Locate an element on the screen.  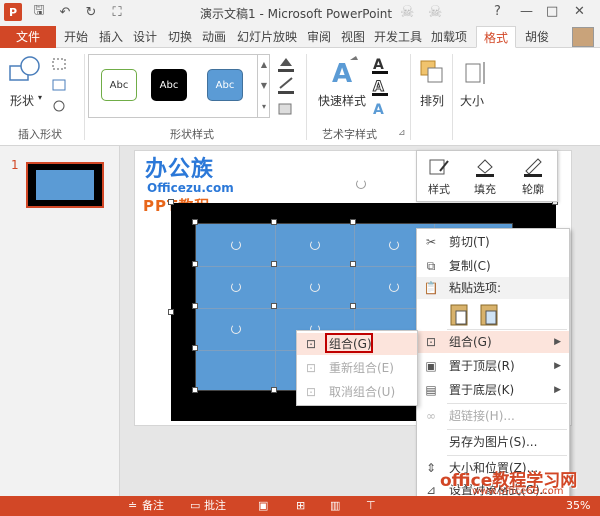
menu-bring-to-front: ▣ 置于顶层(R) ▶ is located at coordinates (493, 366).